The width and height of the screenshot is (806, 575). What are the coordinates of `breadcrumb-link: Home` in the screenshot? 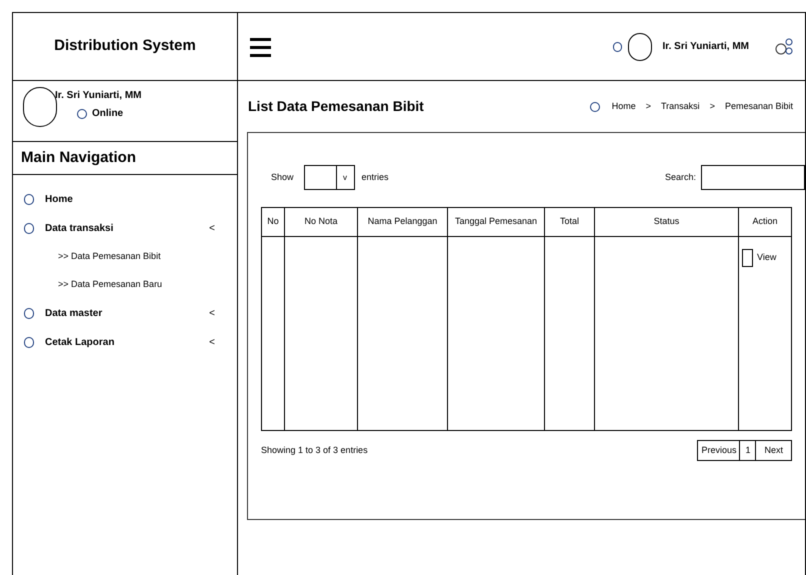 It's located at (624, 107).